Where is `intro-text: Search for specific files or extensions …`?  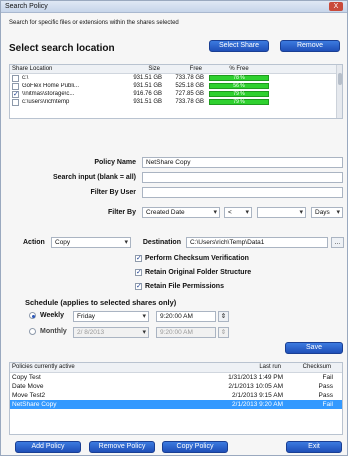 intro-text: Search for specific files or extensions … is located at coordinates (94, 23).